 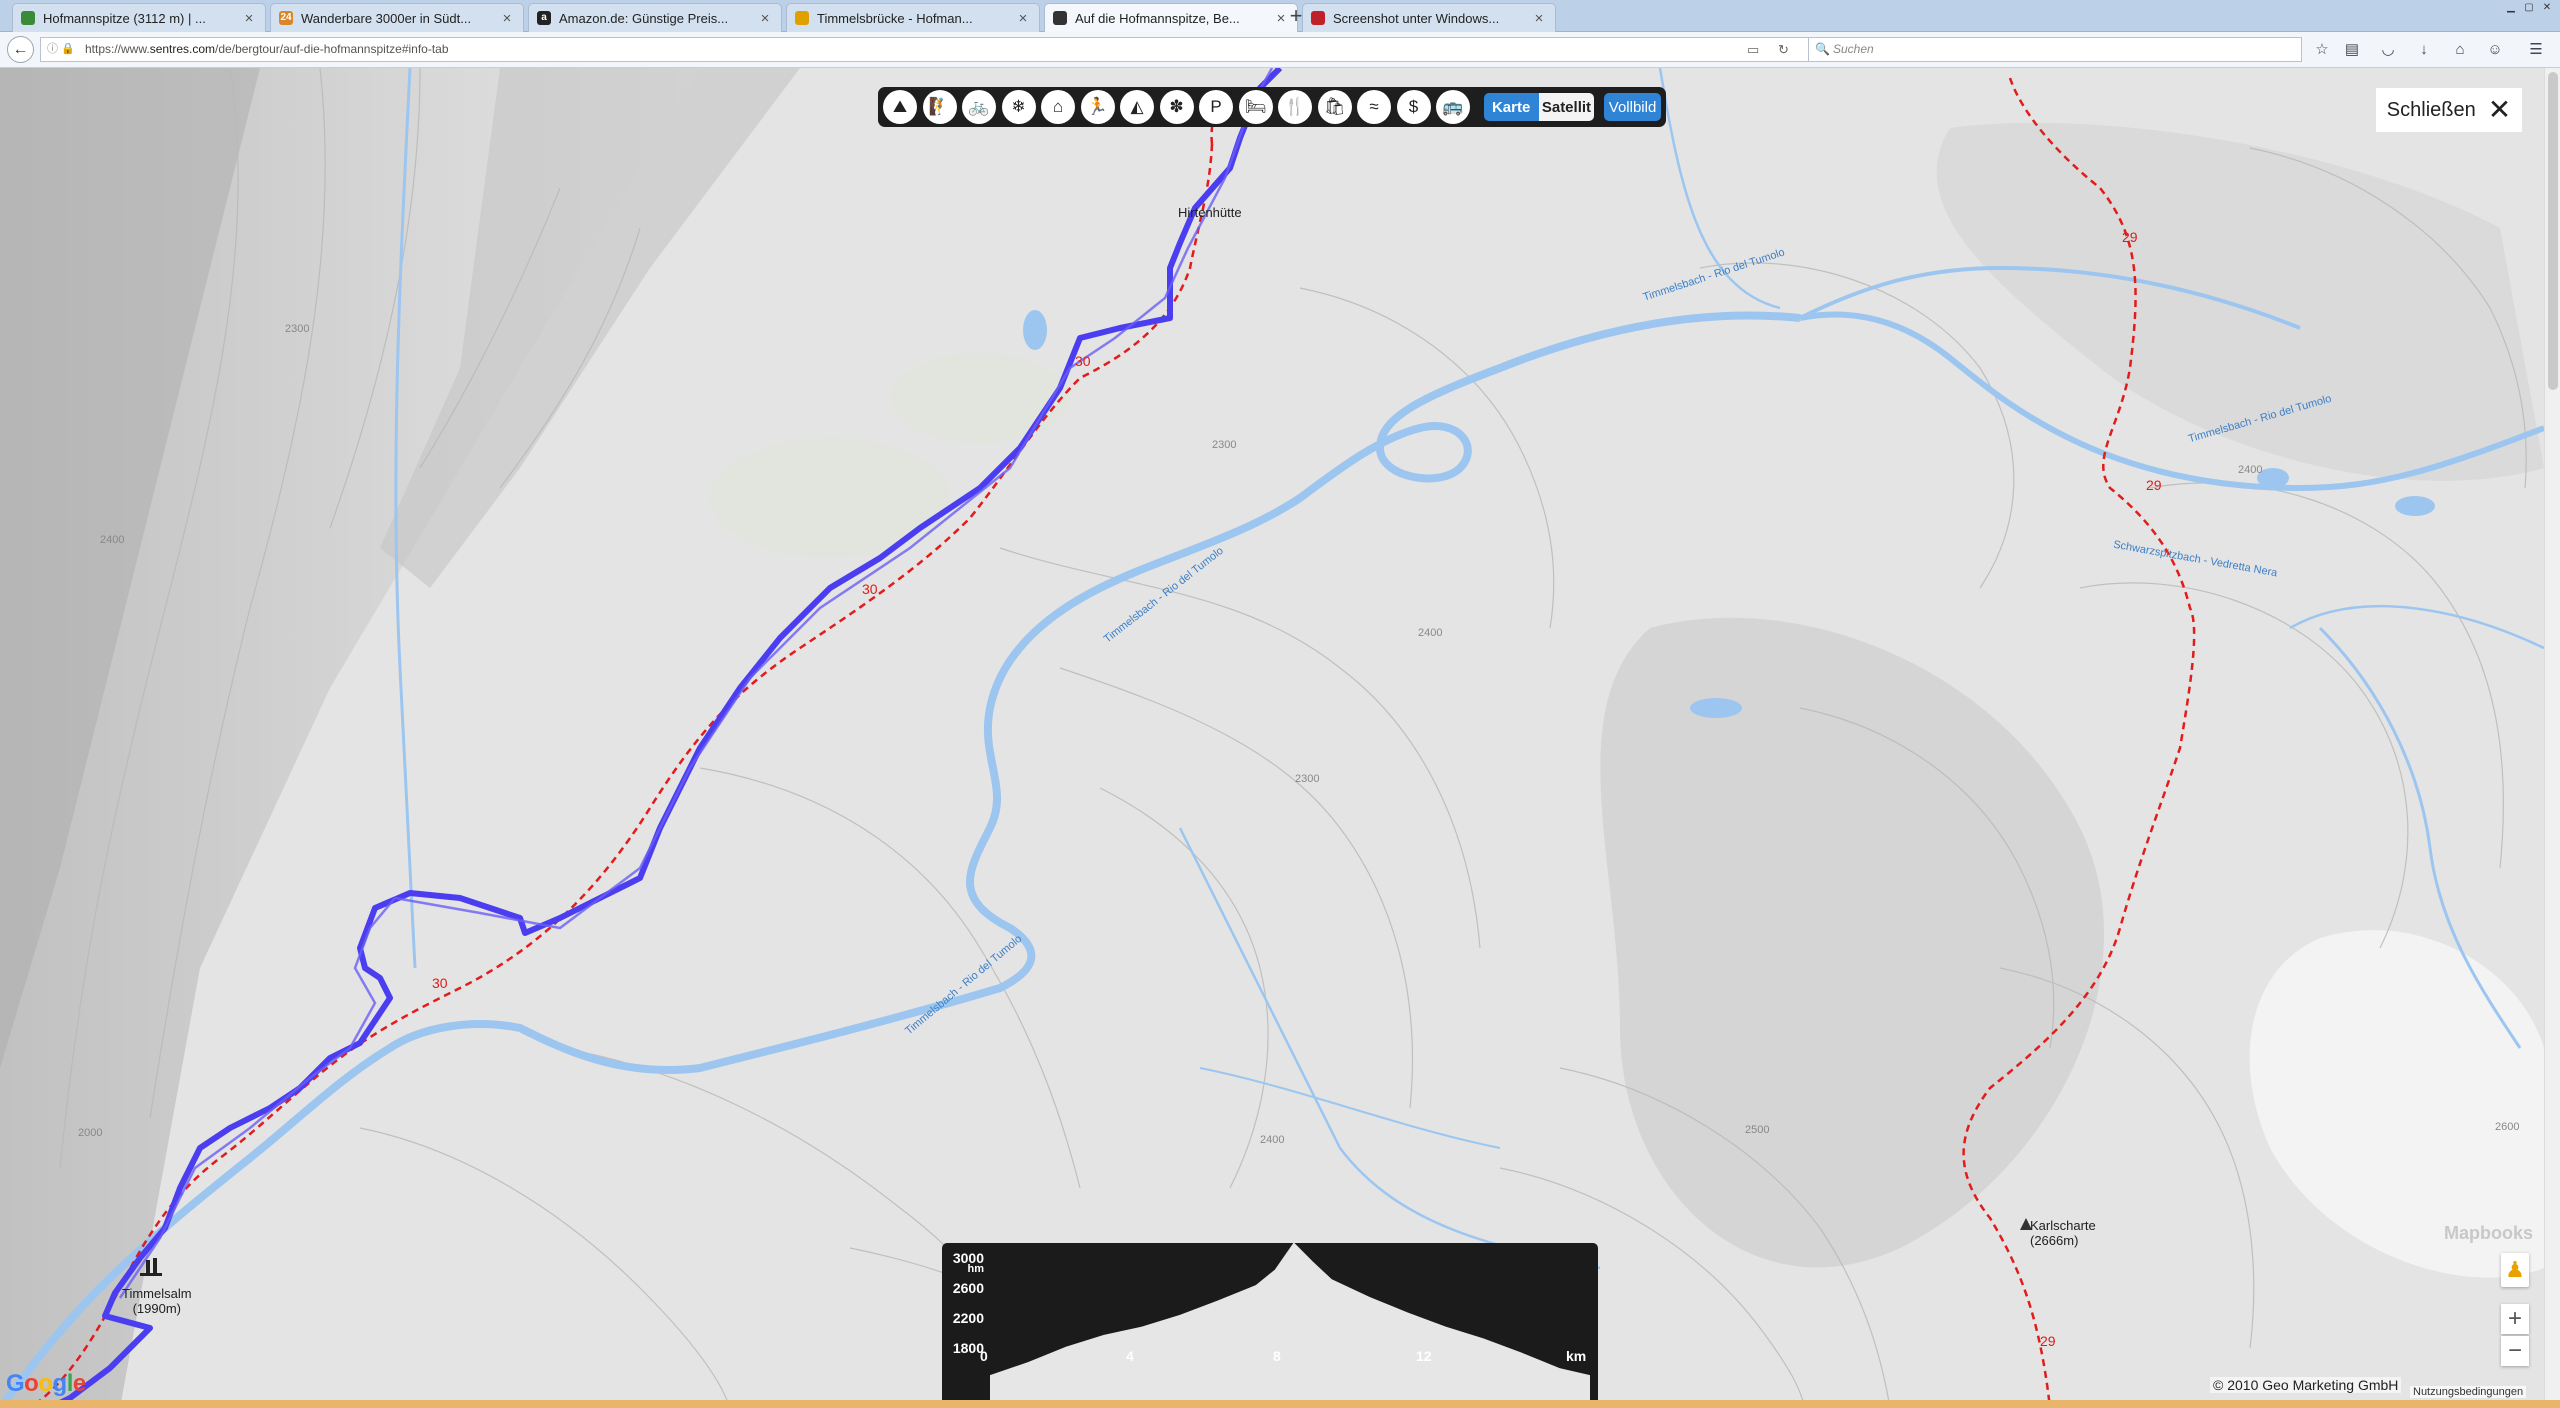 I want to click on window-close-icon: ✕, so click(x=2547, y=7).